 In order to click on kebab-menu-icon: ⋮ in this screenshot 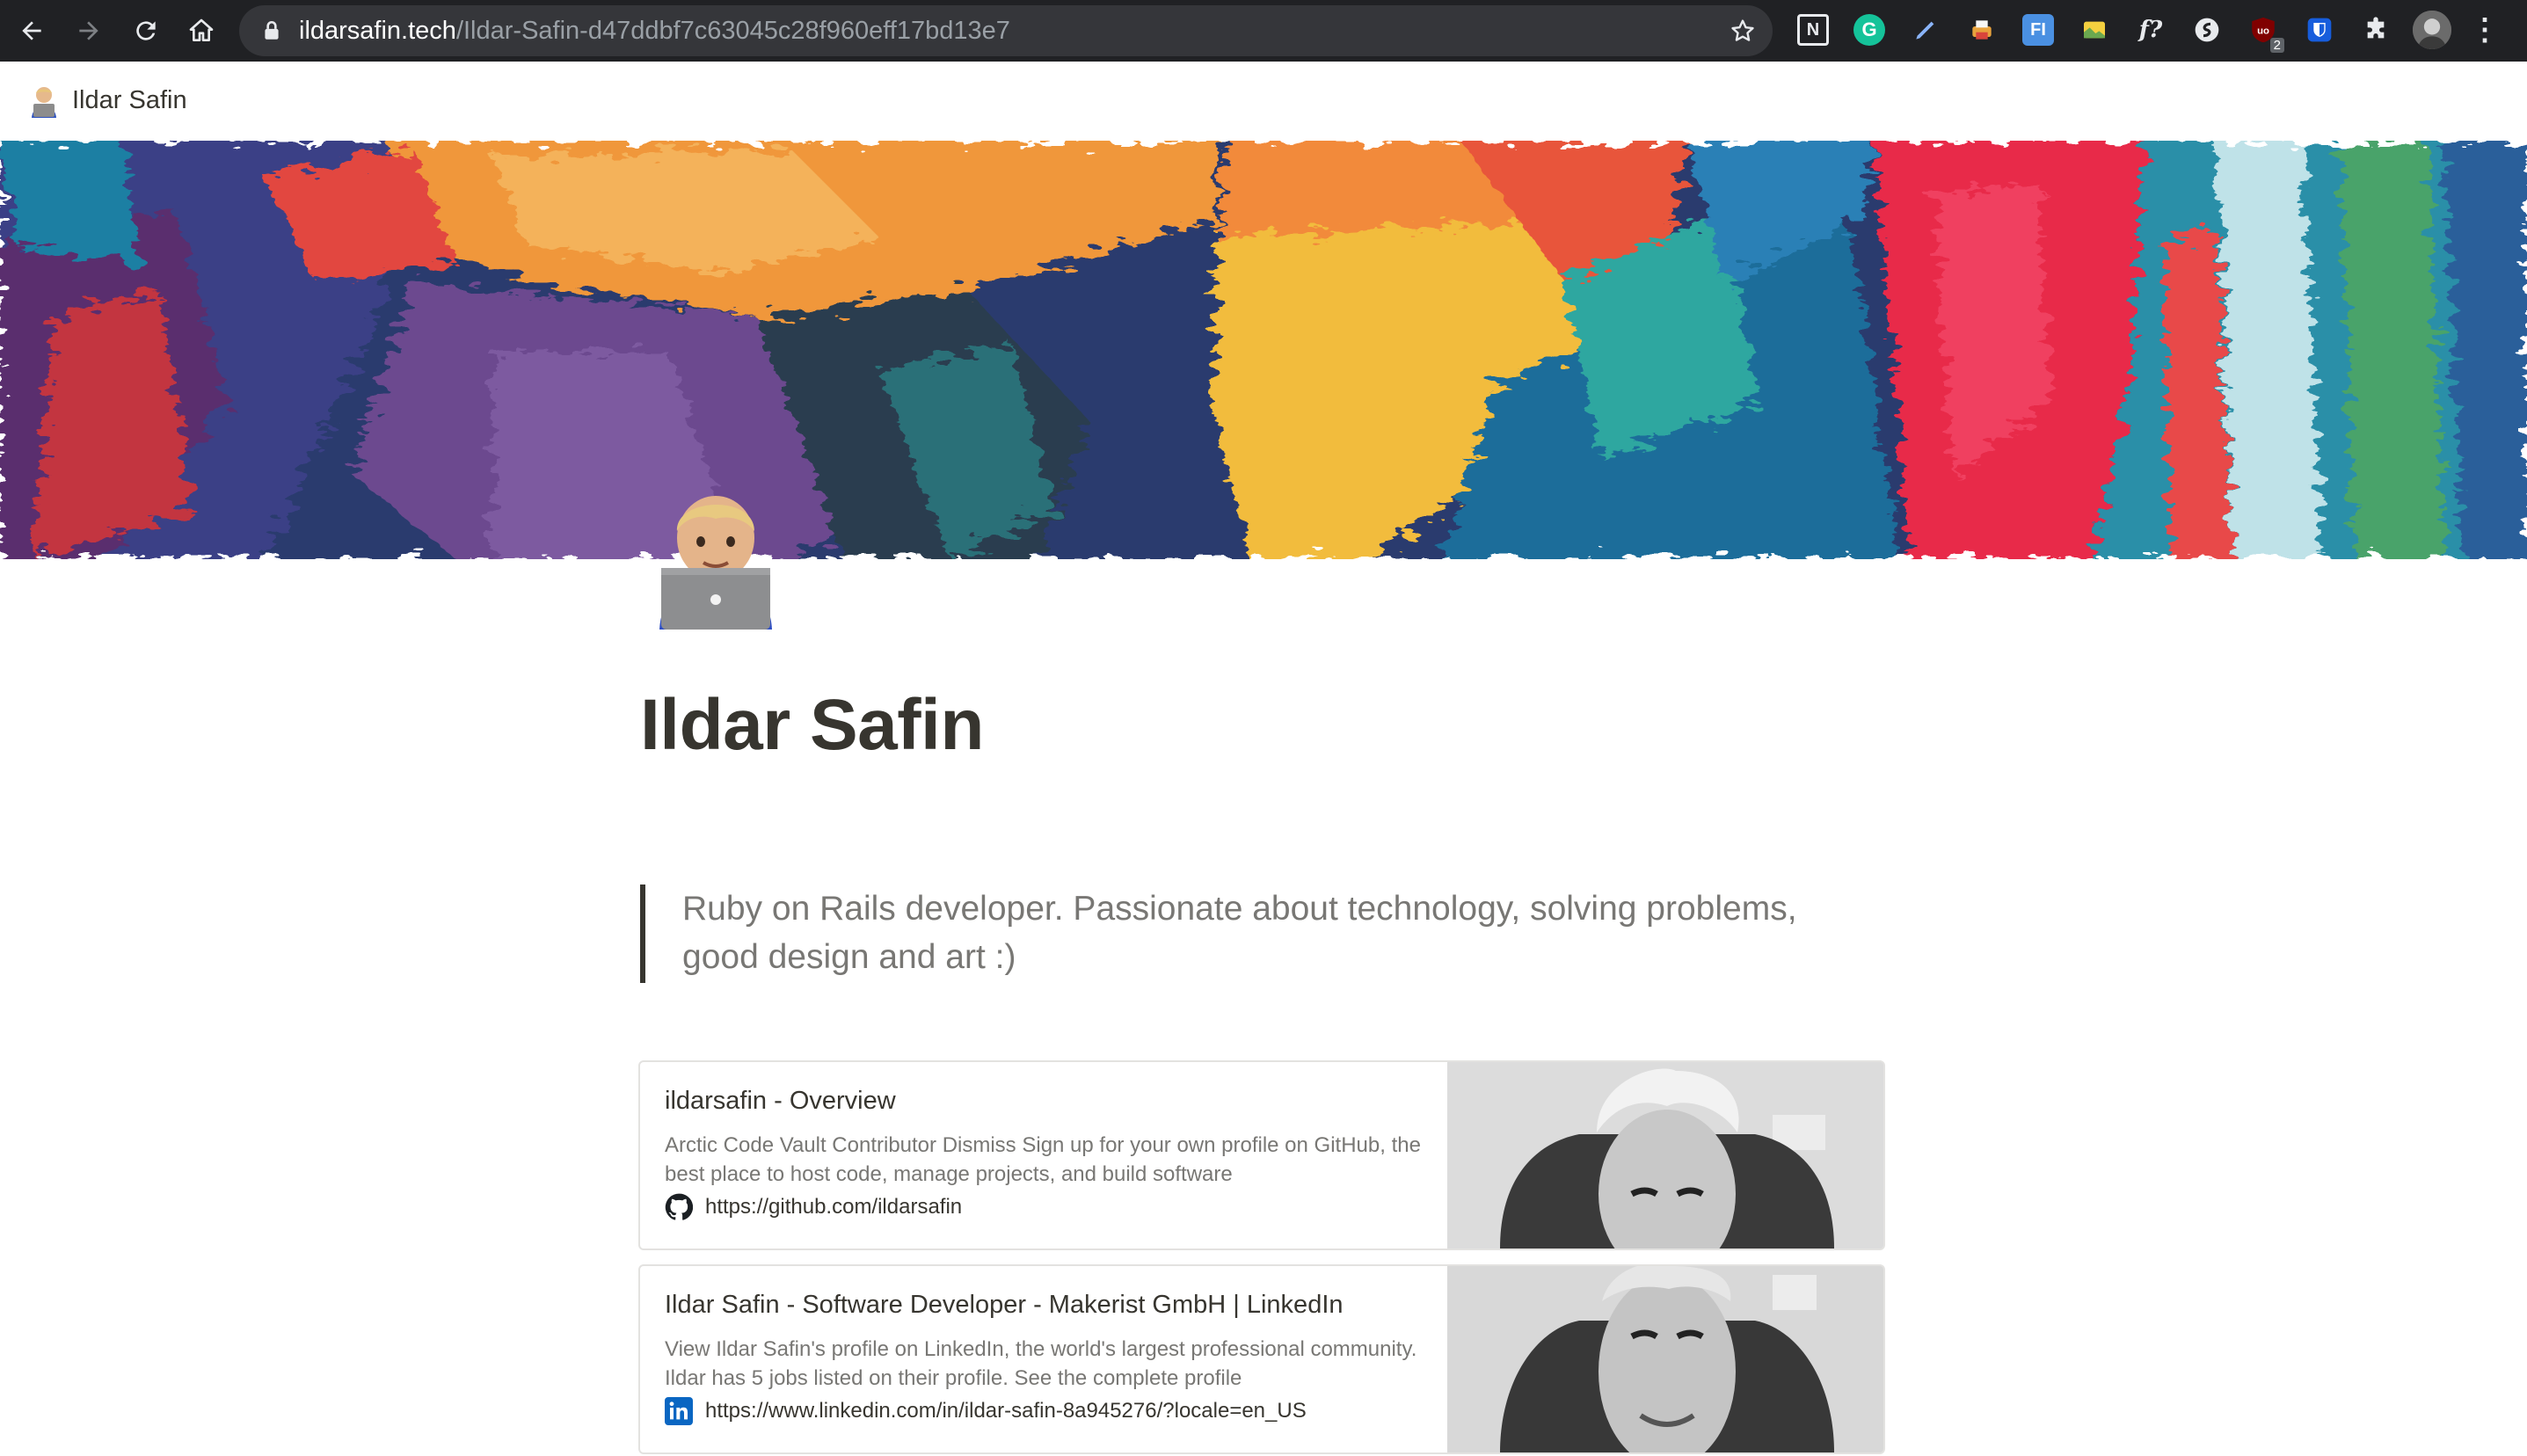, I will do `click(2485, 30)`.